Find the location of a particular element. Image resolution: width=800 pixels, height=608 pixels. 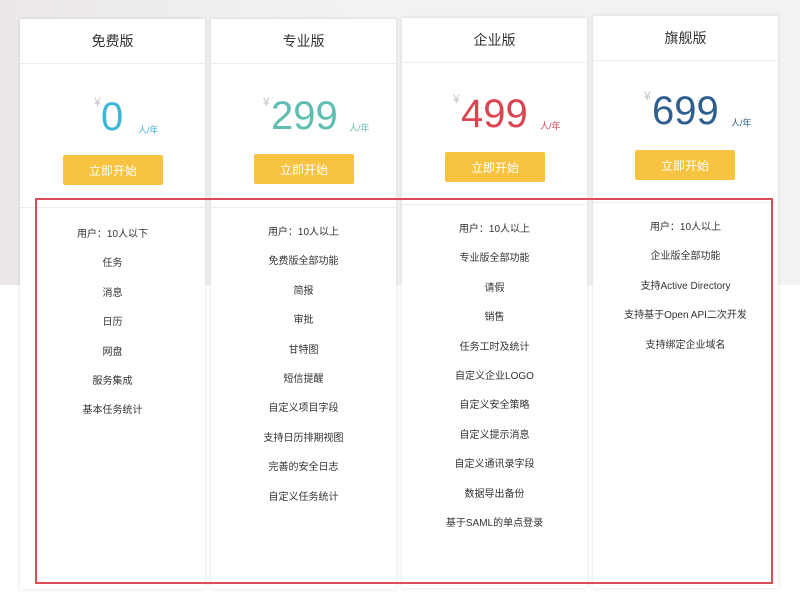

feature-item: 支持基于Open API二次开发 is located at coordinates (685, 316).